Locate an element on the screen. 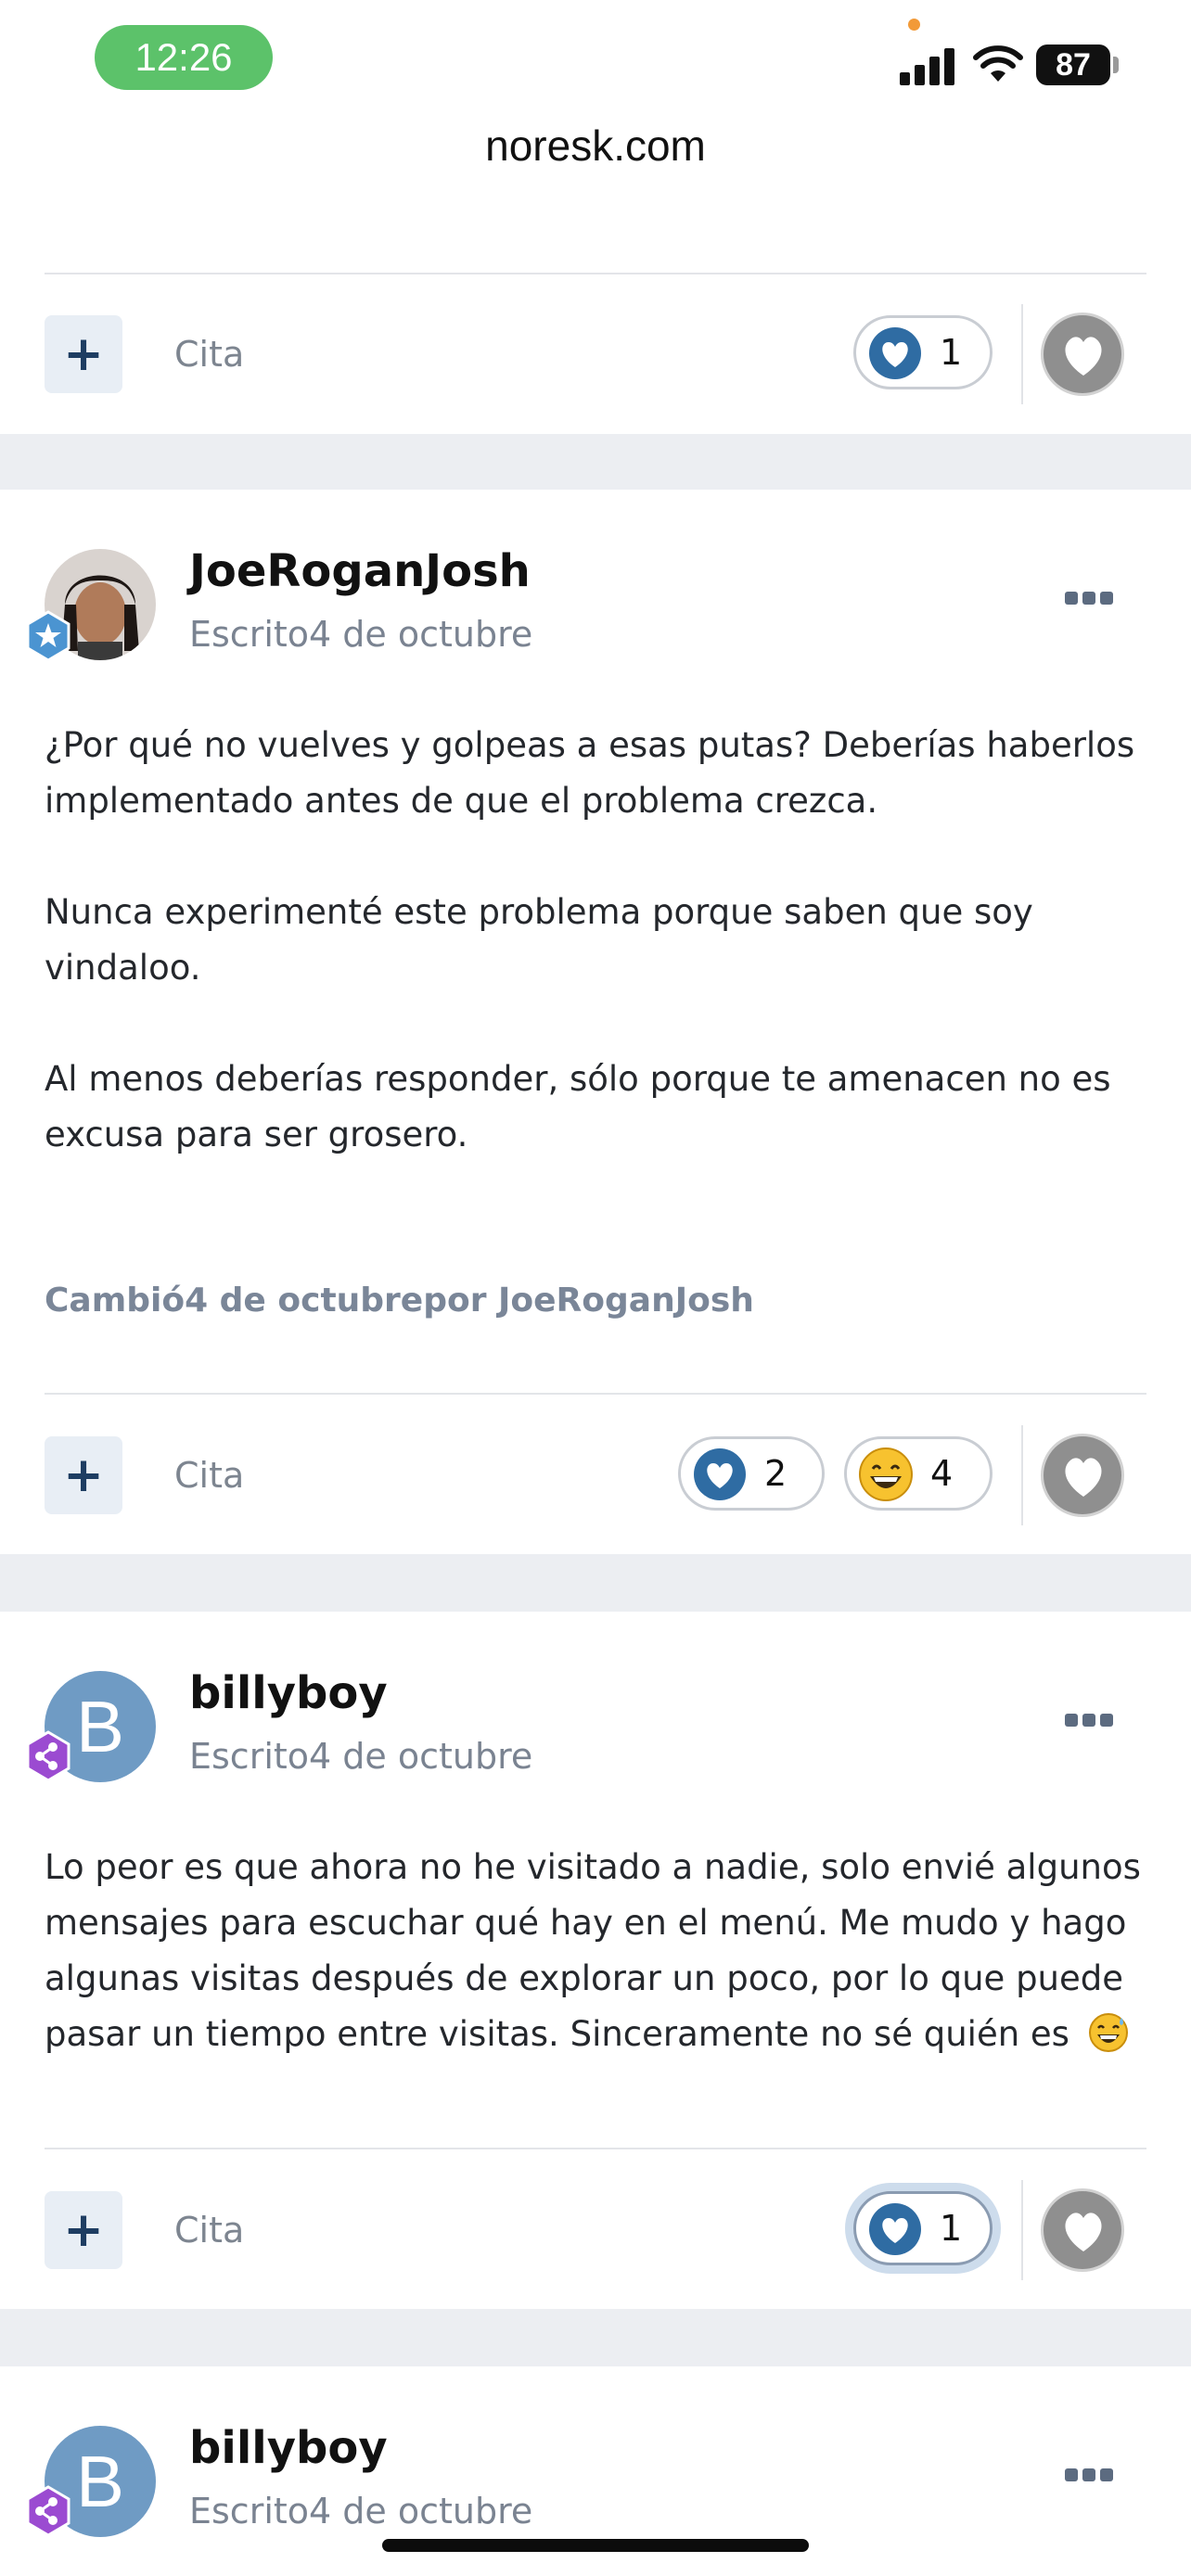  post-author: JoeRoganJosh is located at coordinates (360, 571).